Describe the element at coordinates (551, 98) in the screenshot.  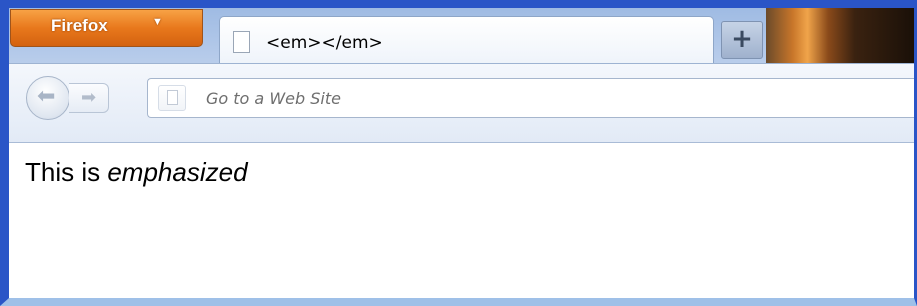
I see `url-input` at that location.